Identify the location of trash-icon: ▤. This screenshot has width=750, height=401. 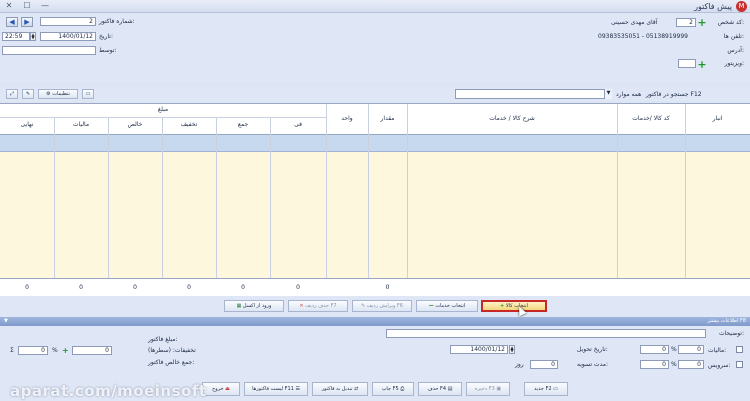
(450, 389).